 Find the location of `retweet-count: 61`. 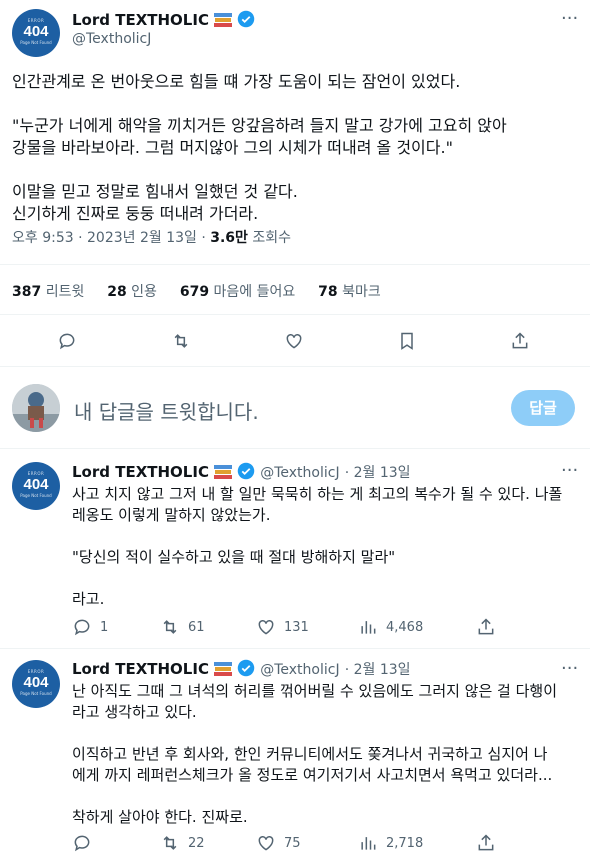

retweet-count: 61 is located at coordinates (196, 627).